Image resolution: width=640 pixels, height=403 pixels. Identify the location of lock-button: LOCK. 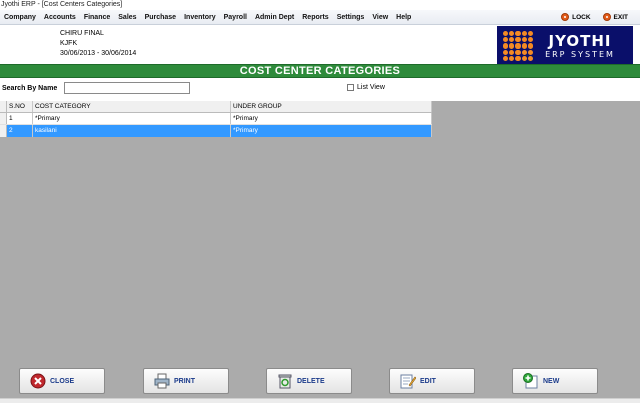
(576, 17).